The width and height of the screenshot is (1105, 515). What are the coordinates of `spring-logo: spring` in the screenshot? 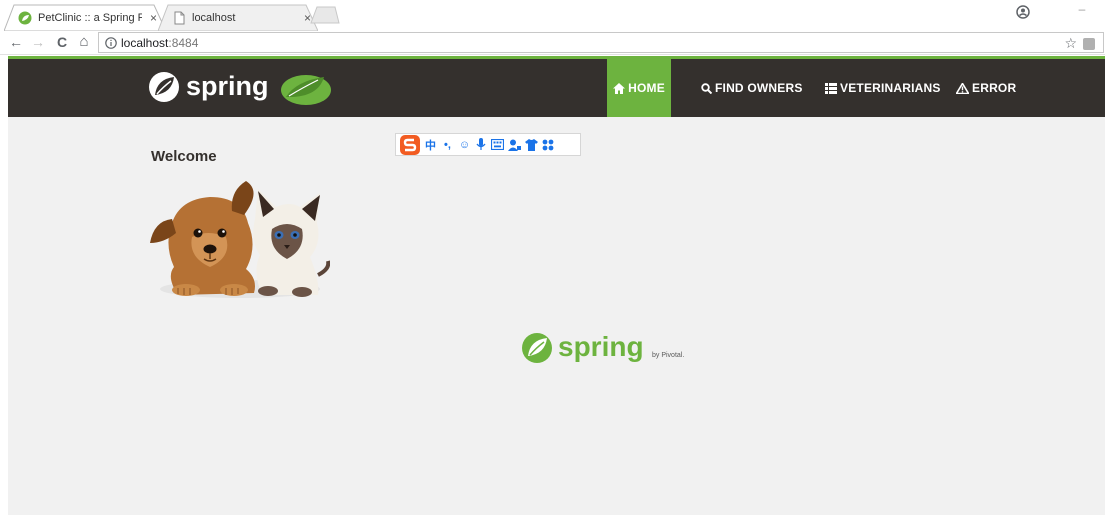 It's located at (241, 87).